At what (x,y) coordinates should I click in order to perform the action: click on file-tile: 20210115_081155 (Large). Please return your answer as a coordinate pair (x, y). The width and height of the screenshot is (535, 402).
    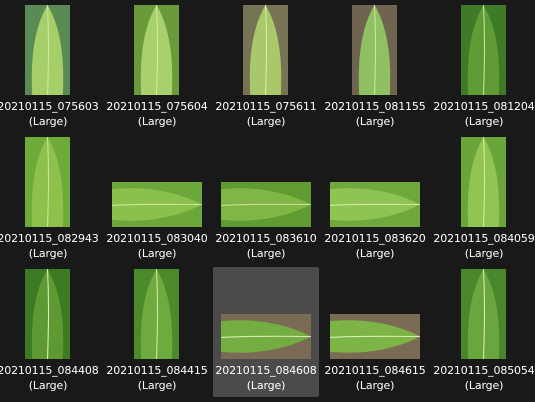
    Looking at the image, I should click on (375, 68).